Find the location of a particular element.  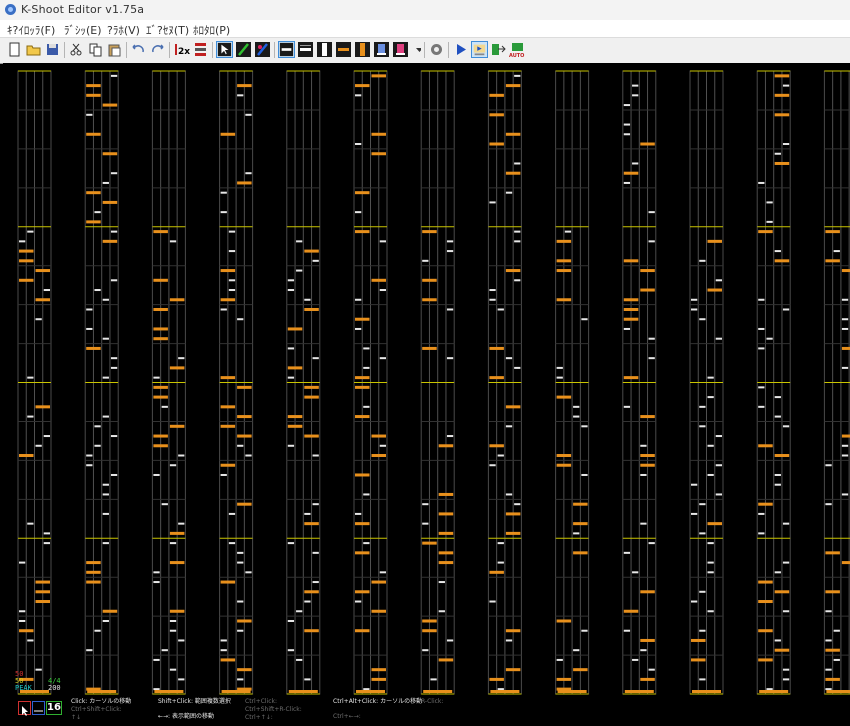

fx-chip-tool-button is located at coordinates (324, 49).